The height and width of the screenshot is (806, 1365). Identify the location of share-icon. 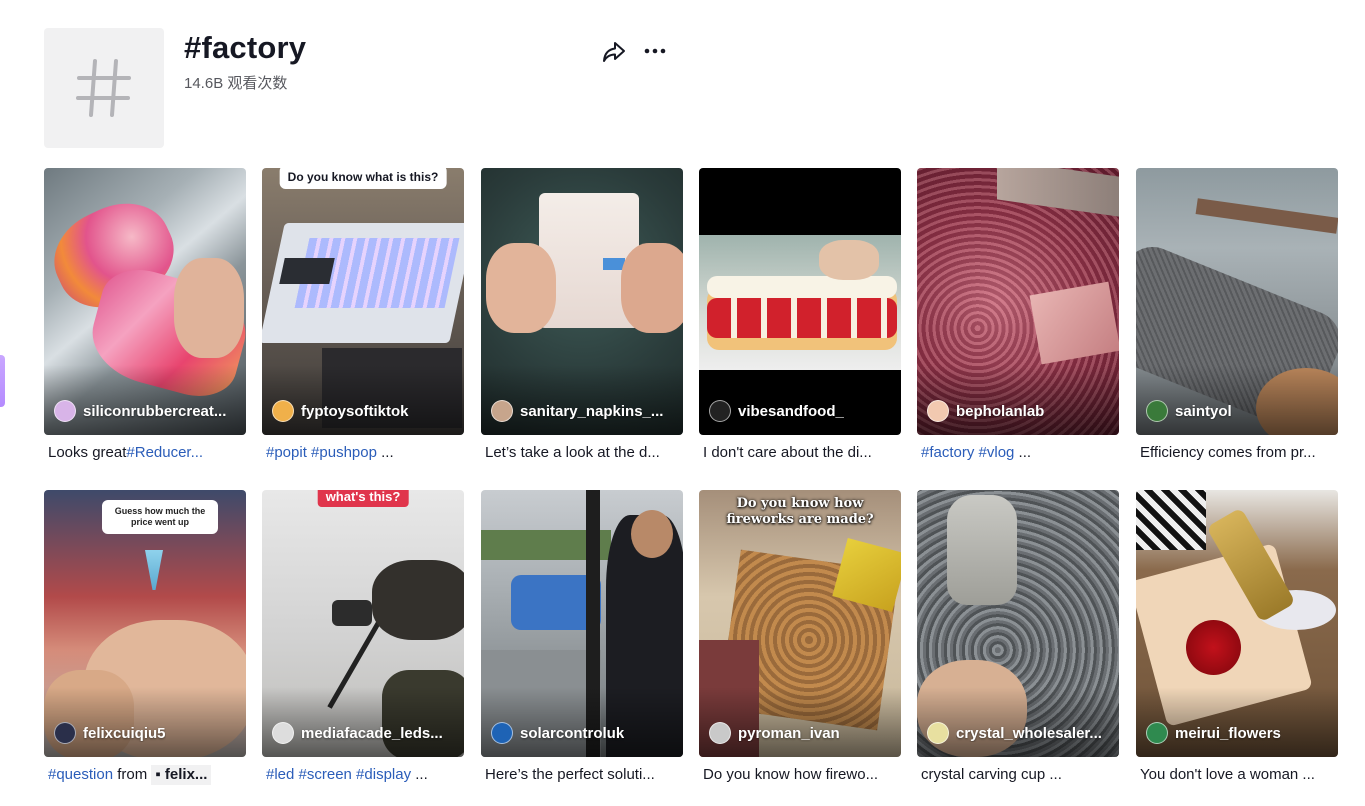
(614, 52).